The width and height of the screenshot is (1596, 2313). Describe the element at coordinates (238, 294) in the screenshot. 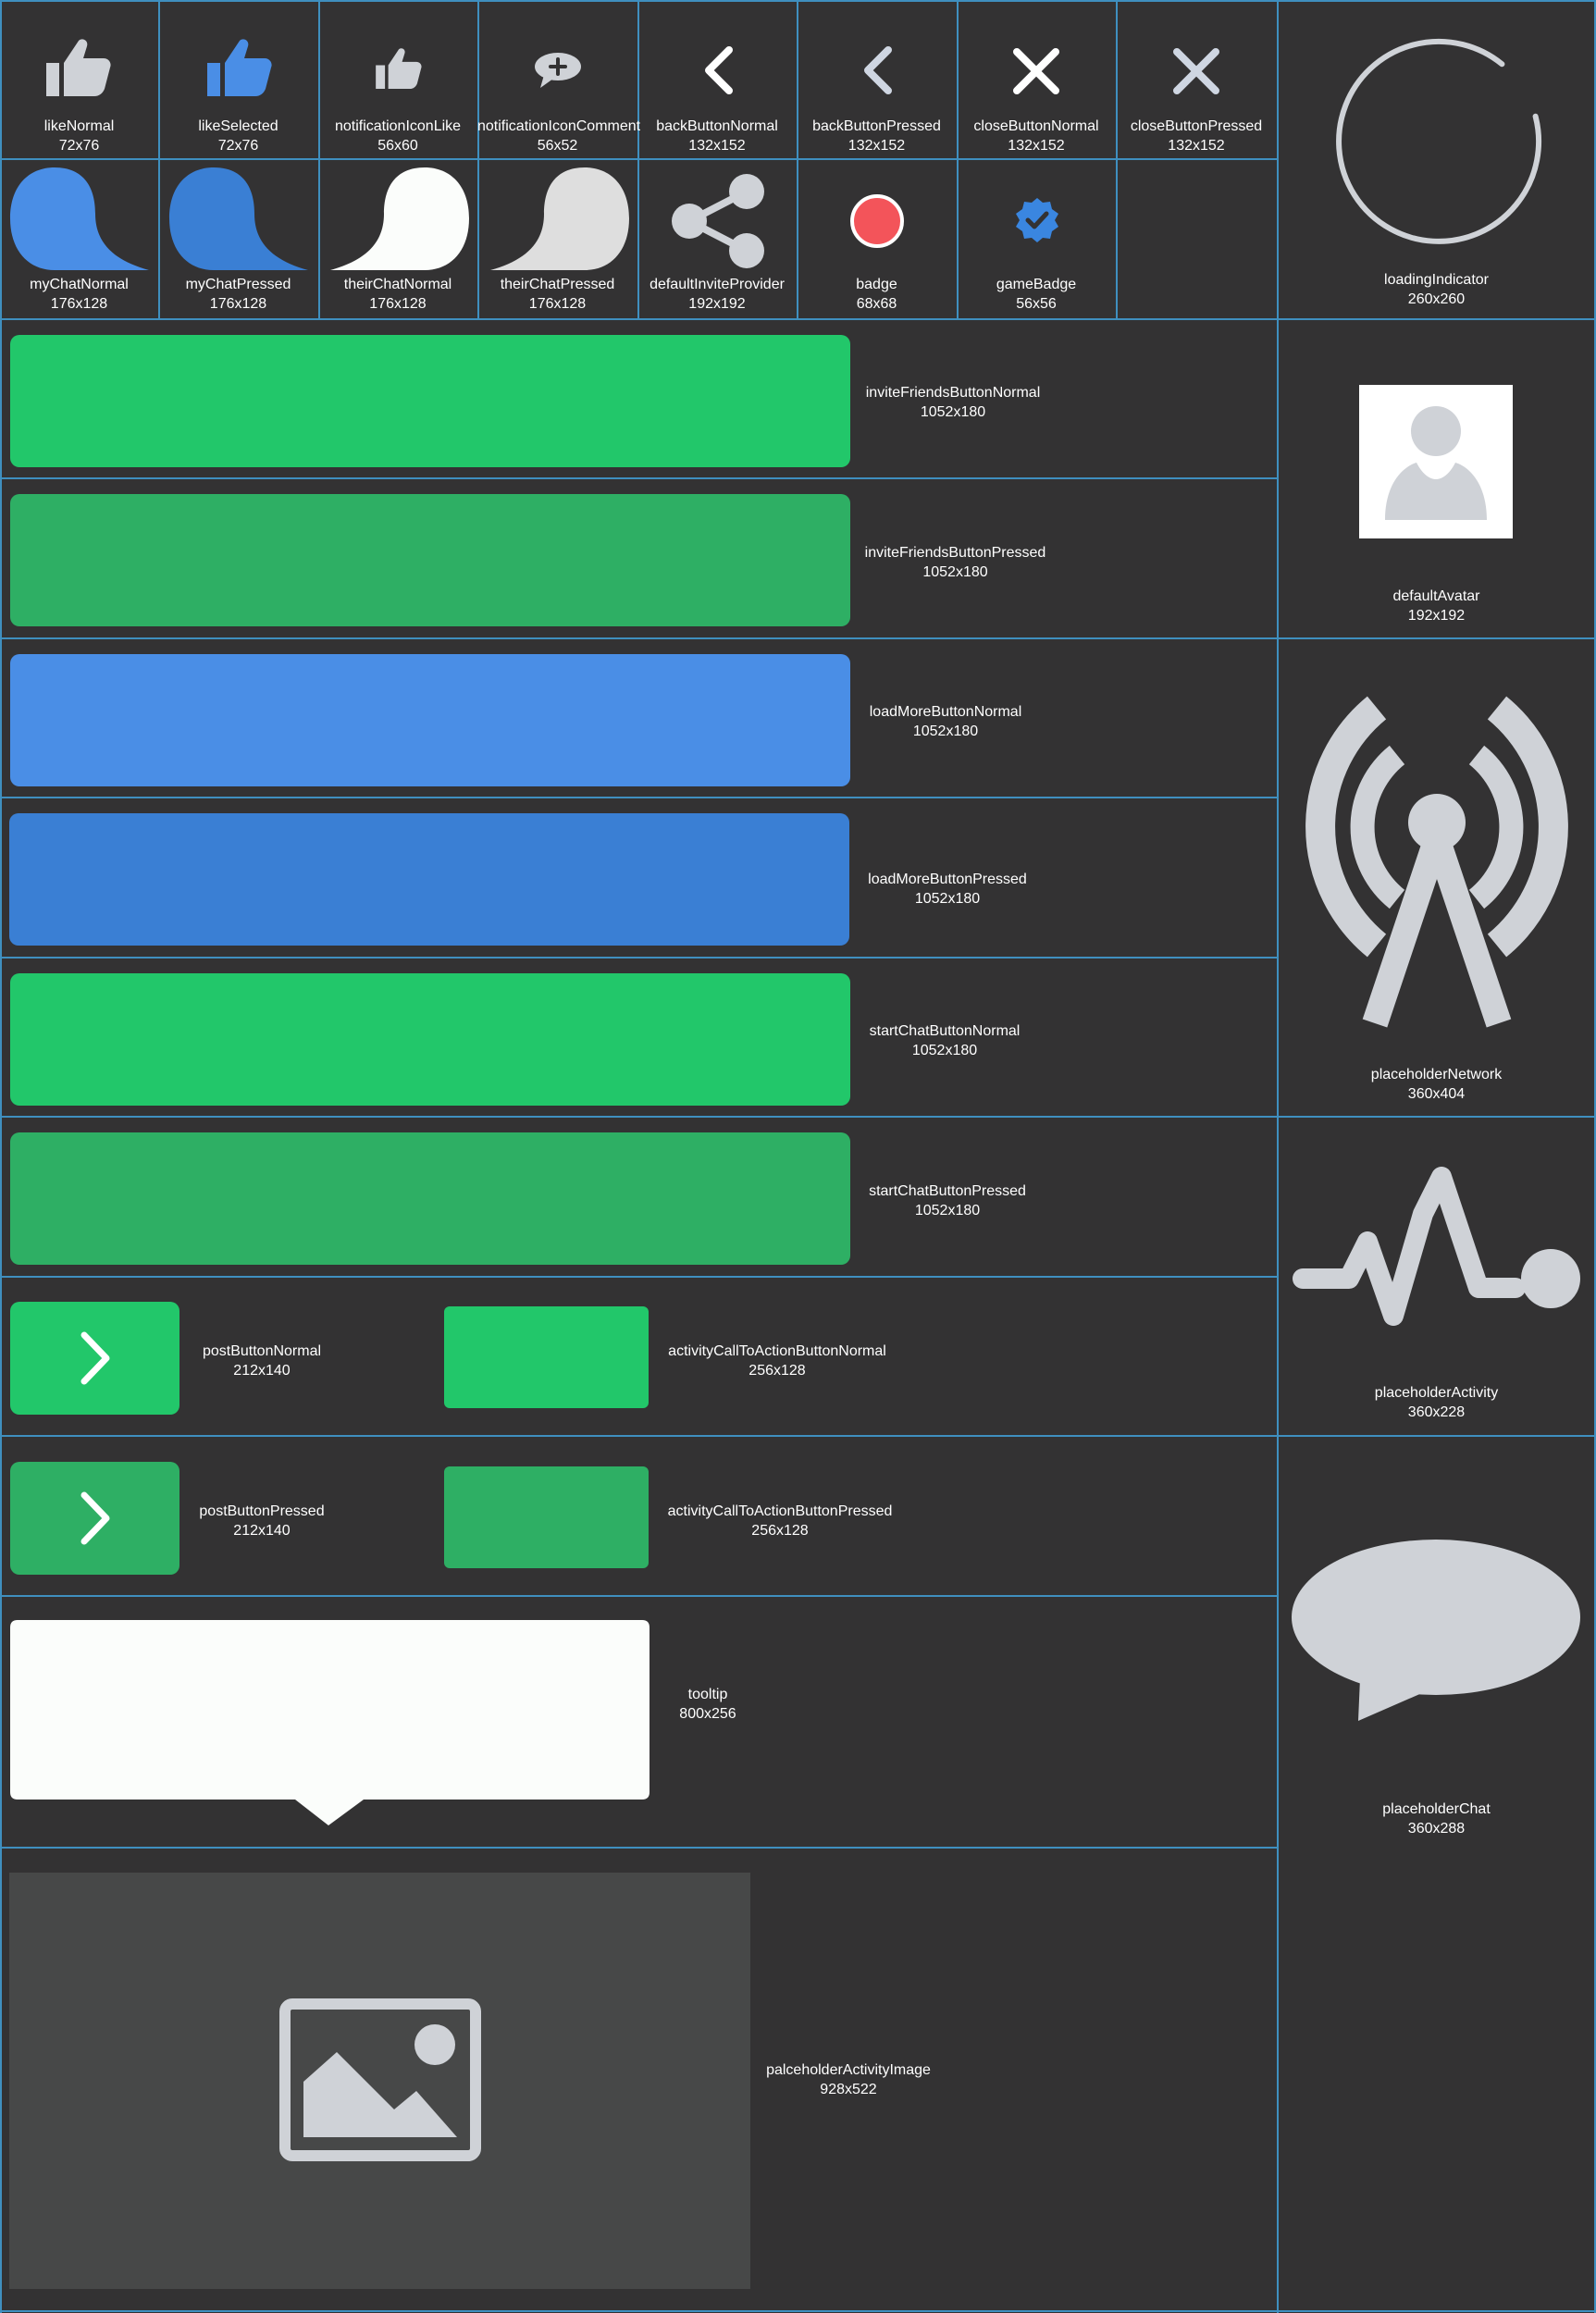

I see `asset-label: myChatPressed 176x128` at that location.